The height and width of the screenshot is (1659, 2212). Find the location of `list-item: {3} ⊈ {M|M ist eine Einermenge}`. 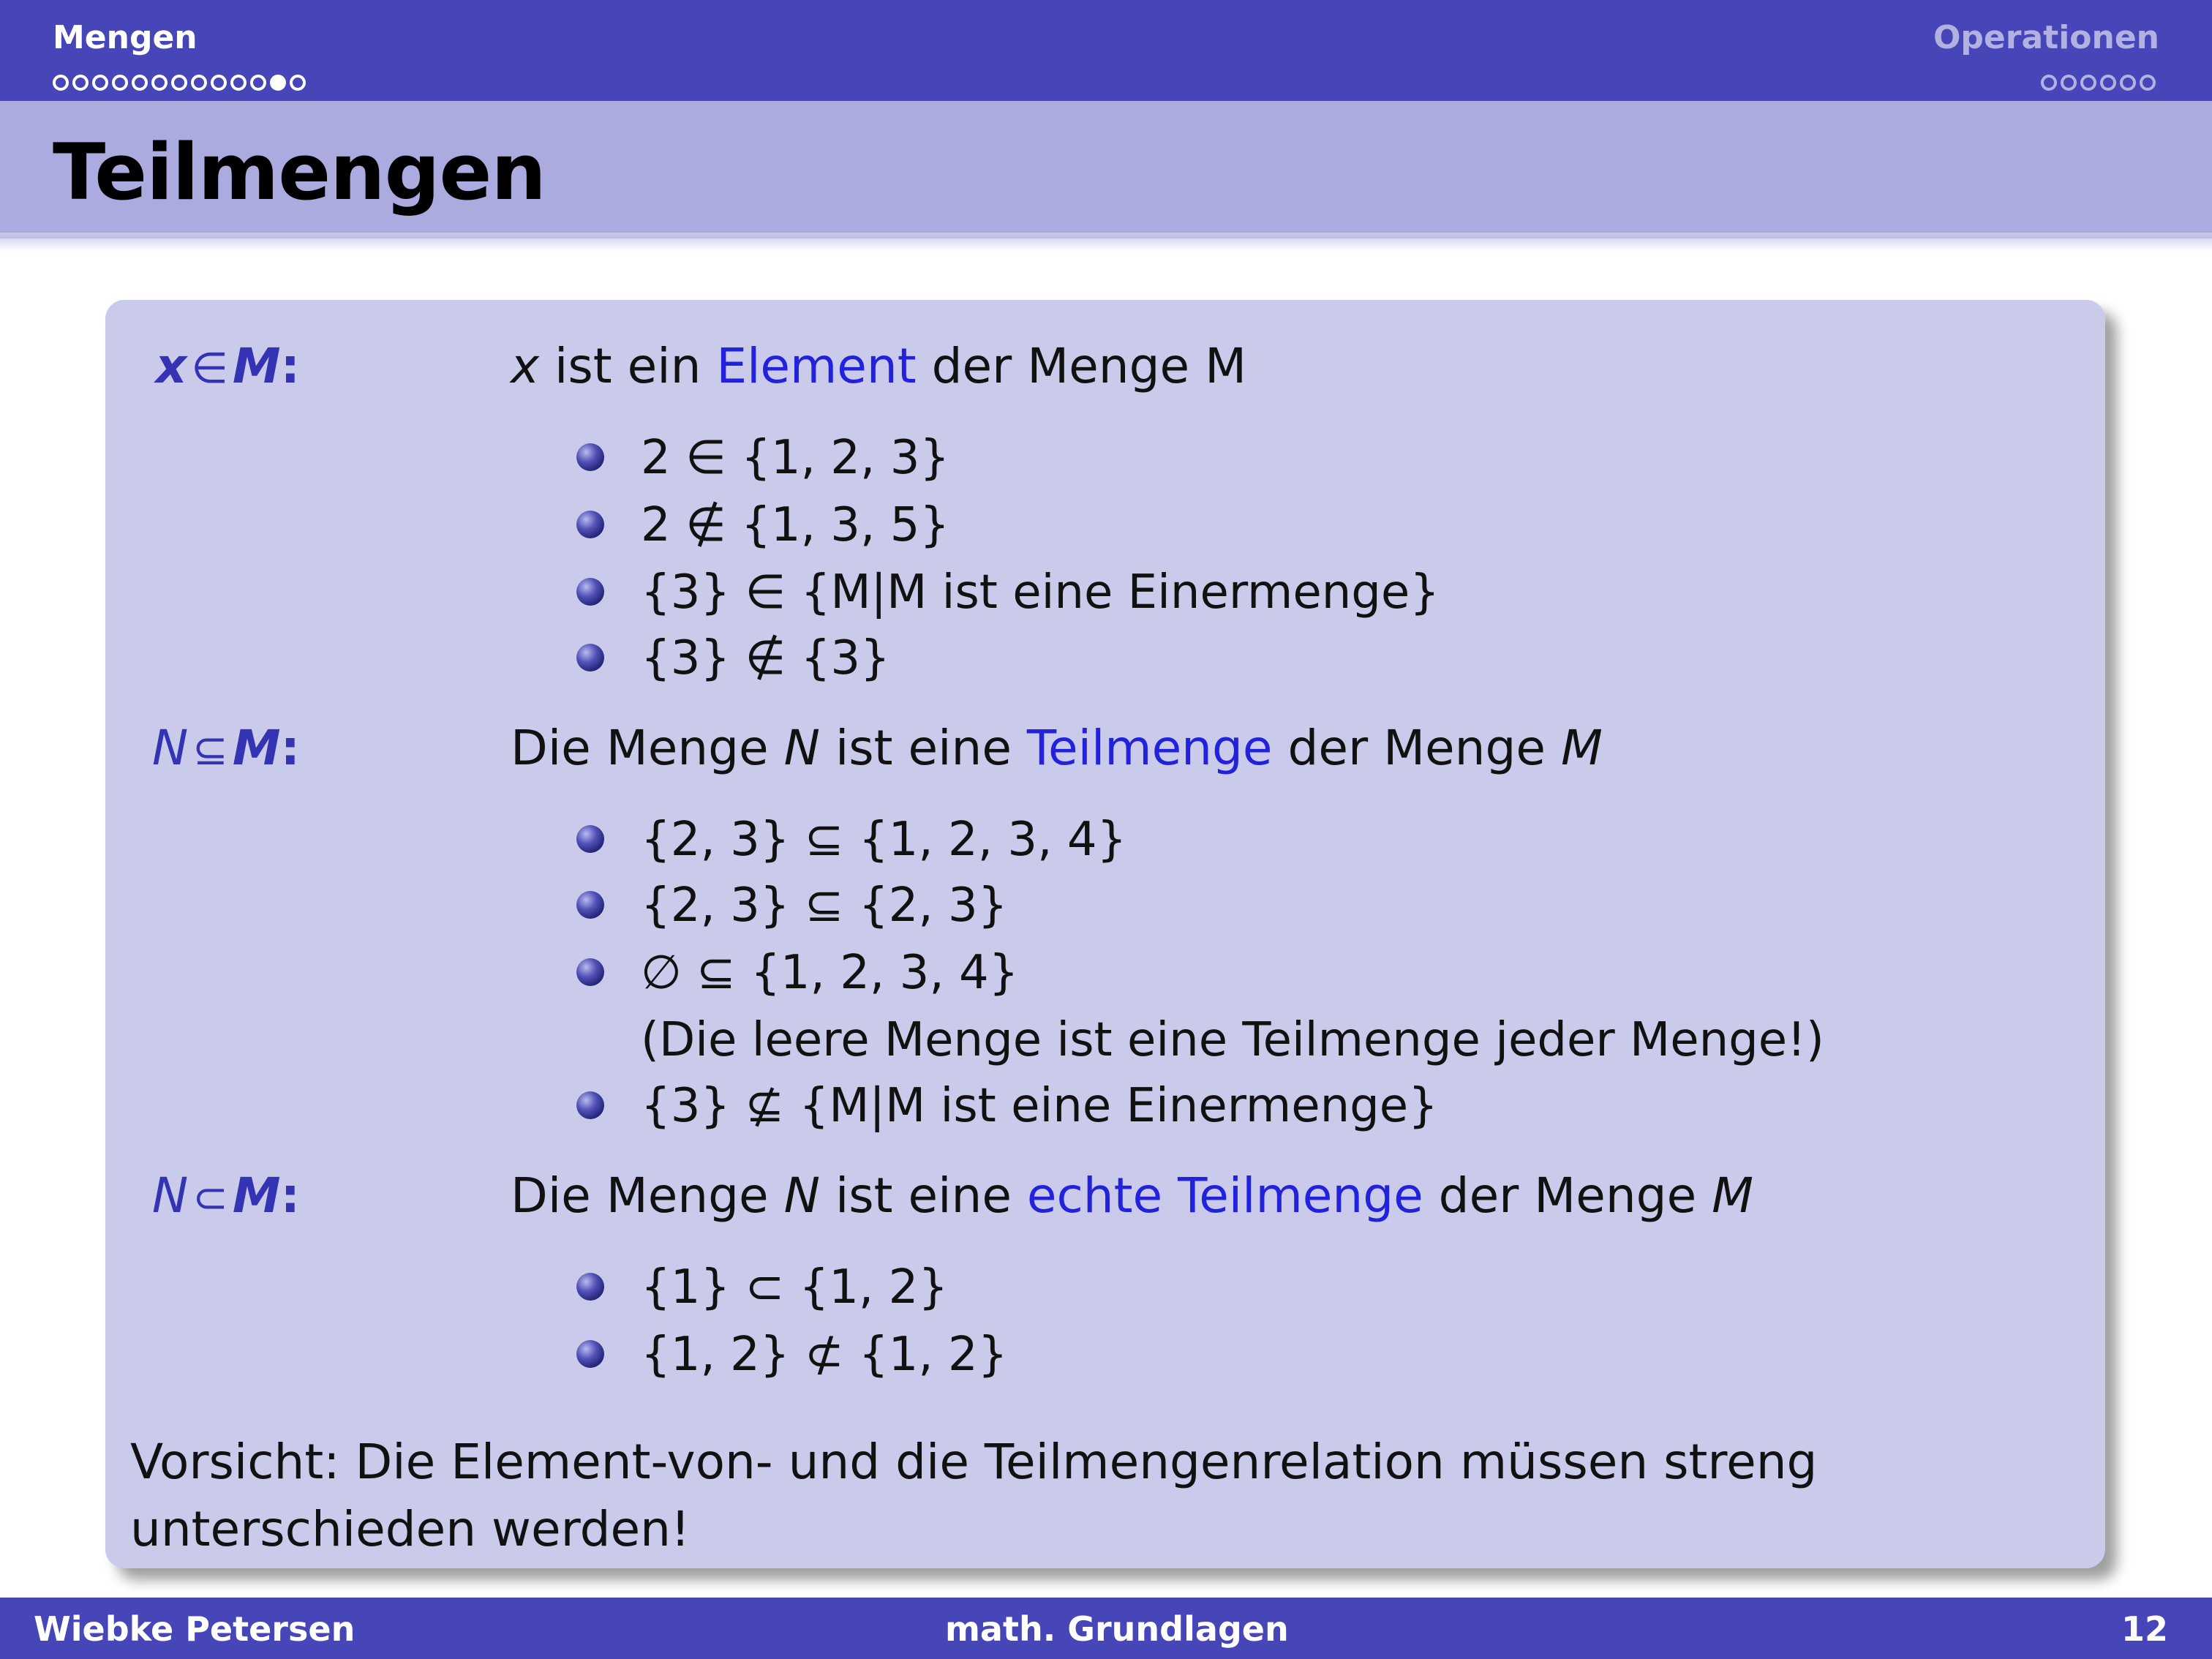

list-item: {3} ⊈ {M|M ist eine Einermenge} is located at coordinates (1039, 1106).